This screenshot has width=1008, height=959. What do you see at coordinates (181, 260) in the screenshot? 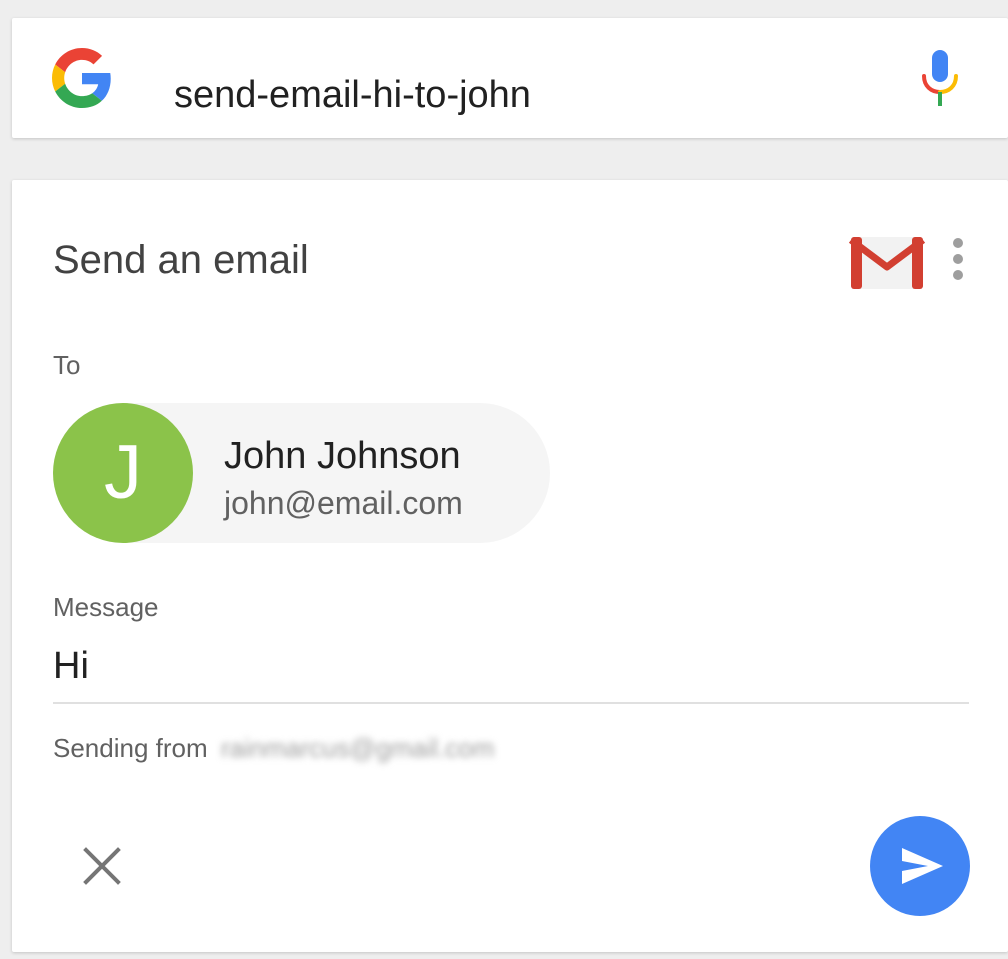
I see `card-title: Send an email` at bounding box center [181, 260].